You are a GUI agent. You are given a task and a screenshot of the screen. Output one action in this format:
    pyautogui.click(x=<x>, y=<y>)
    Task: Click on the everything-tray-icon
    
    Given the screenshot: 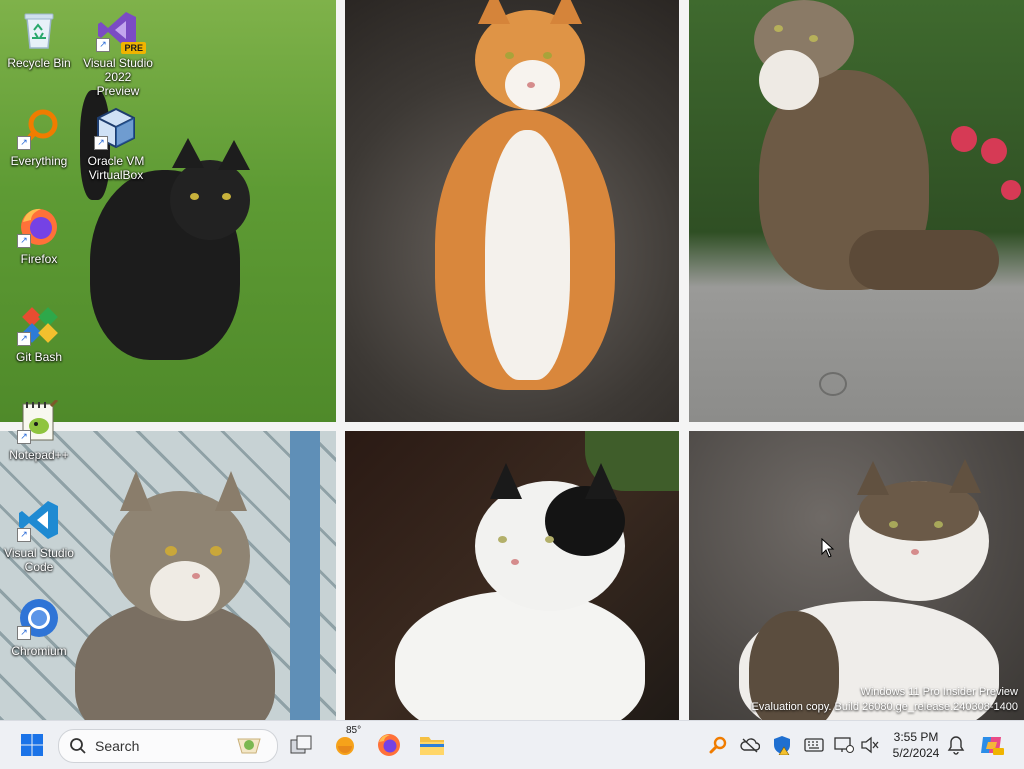 What is the action you would take?
    pyautogui.click(x=718, y=745)
    